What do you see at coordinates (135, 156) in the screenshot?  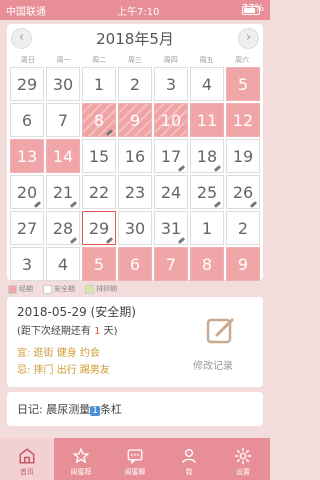 I see `calendar-day: 16` at bounding box center [135, 156].